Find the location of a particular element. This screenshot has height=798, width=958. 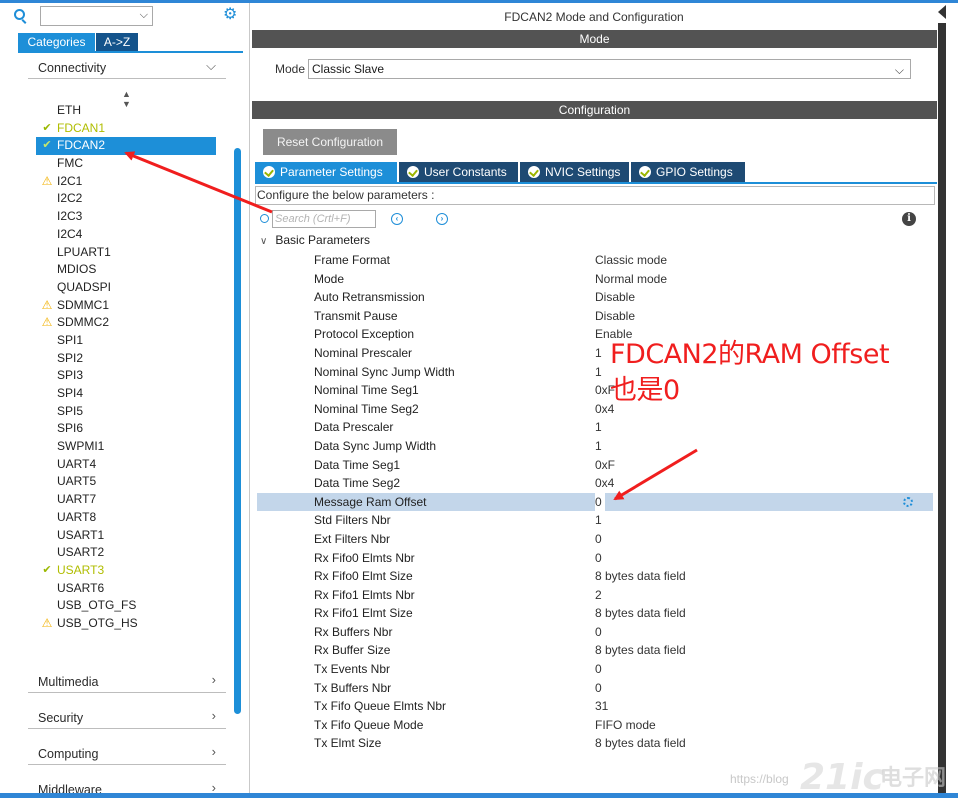

parameter-row: Rx Fifo0 Elmt Size 8 bytes data field is located at coordinates (595, 576).